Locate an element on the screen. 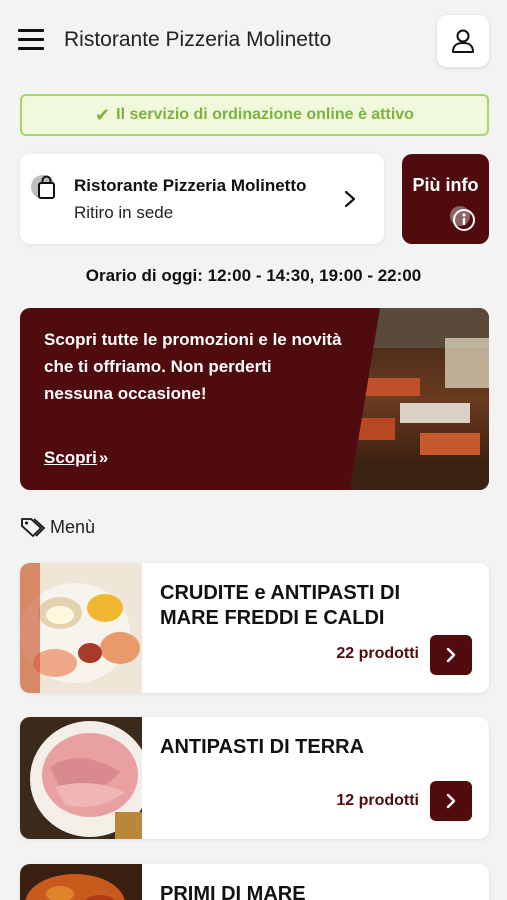 This screenshot has height=900, width=507. more-info-label: Più info is located at coordinates (445, 185).